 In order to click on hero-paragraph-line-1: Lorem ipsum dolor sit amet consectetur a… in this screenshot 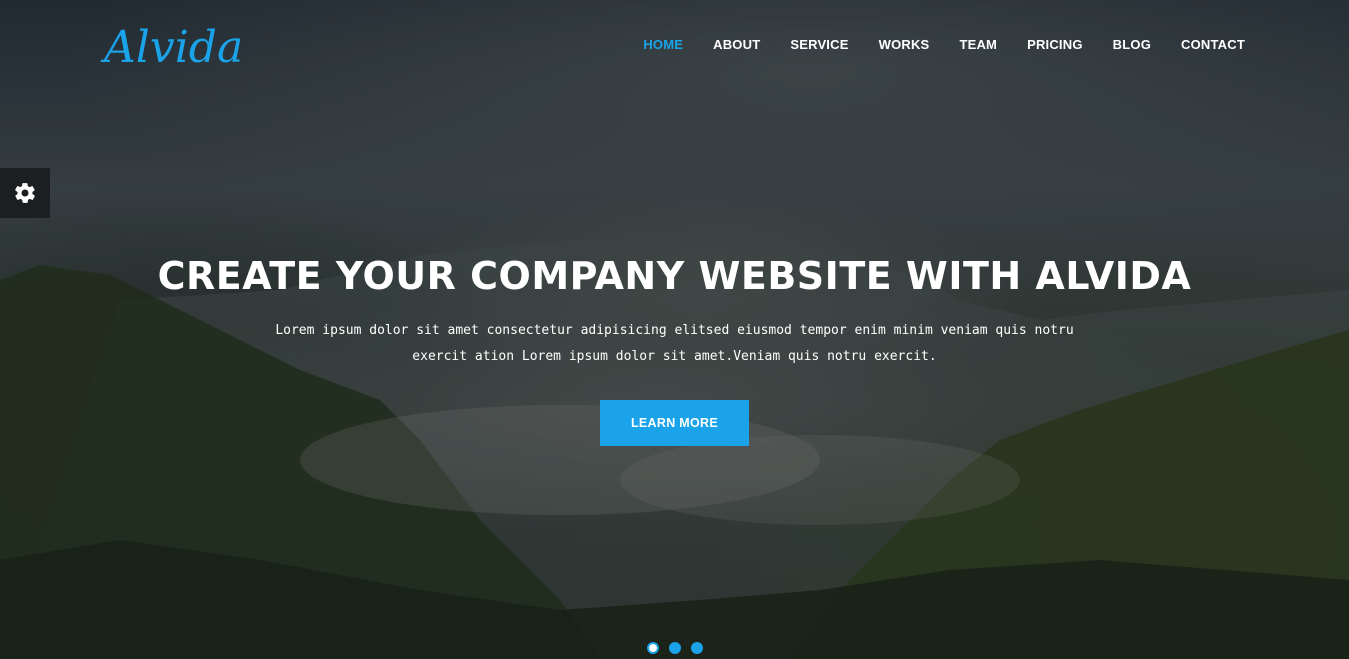, I will do `click(674, 330)`.